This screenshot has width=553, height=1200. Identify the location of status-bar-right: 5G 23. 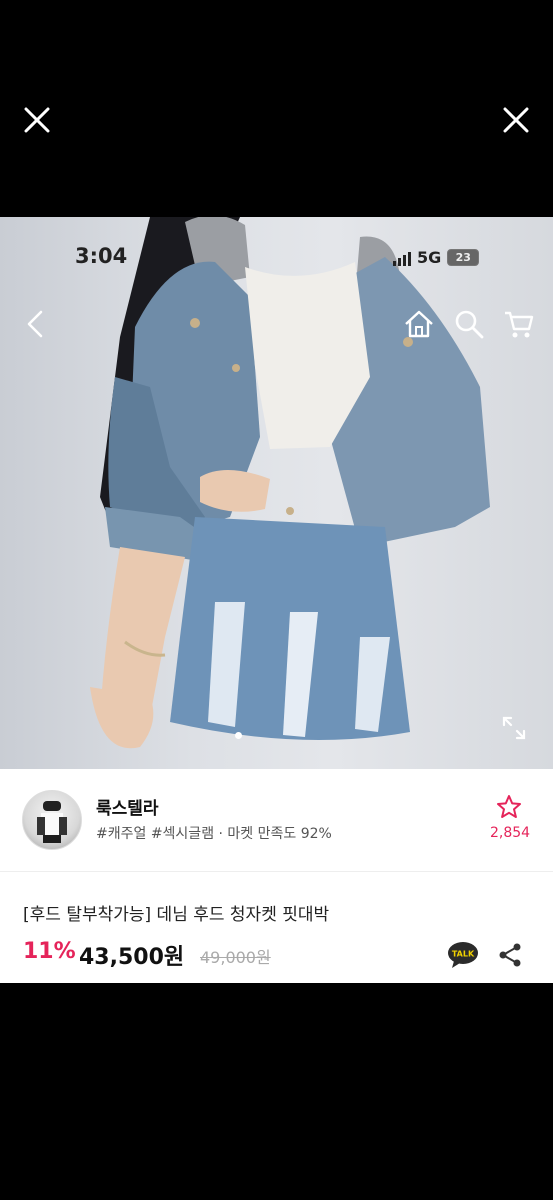
(436, 257).